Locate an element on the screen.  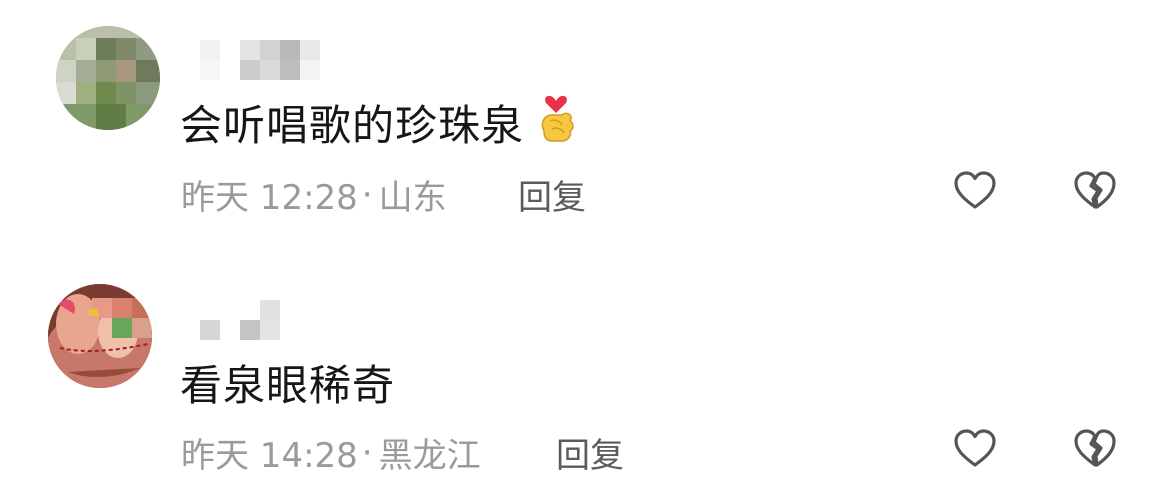
comment-text: 会听唱歌的珍珠泉 is located at coordinates (379, 122).